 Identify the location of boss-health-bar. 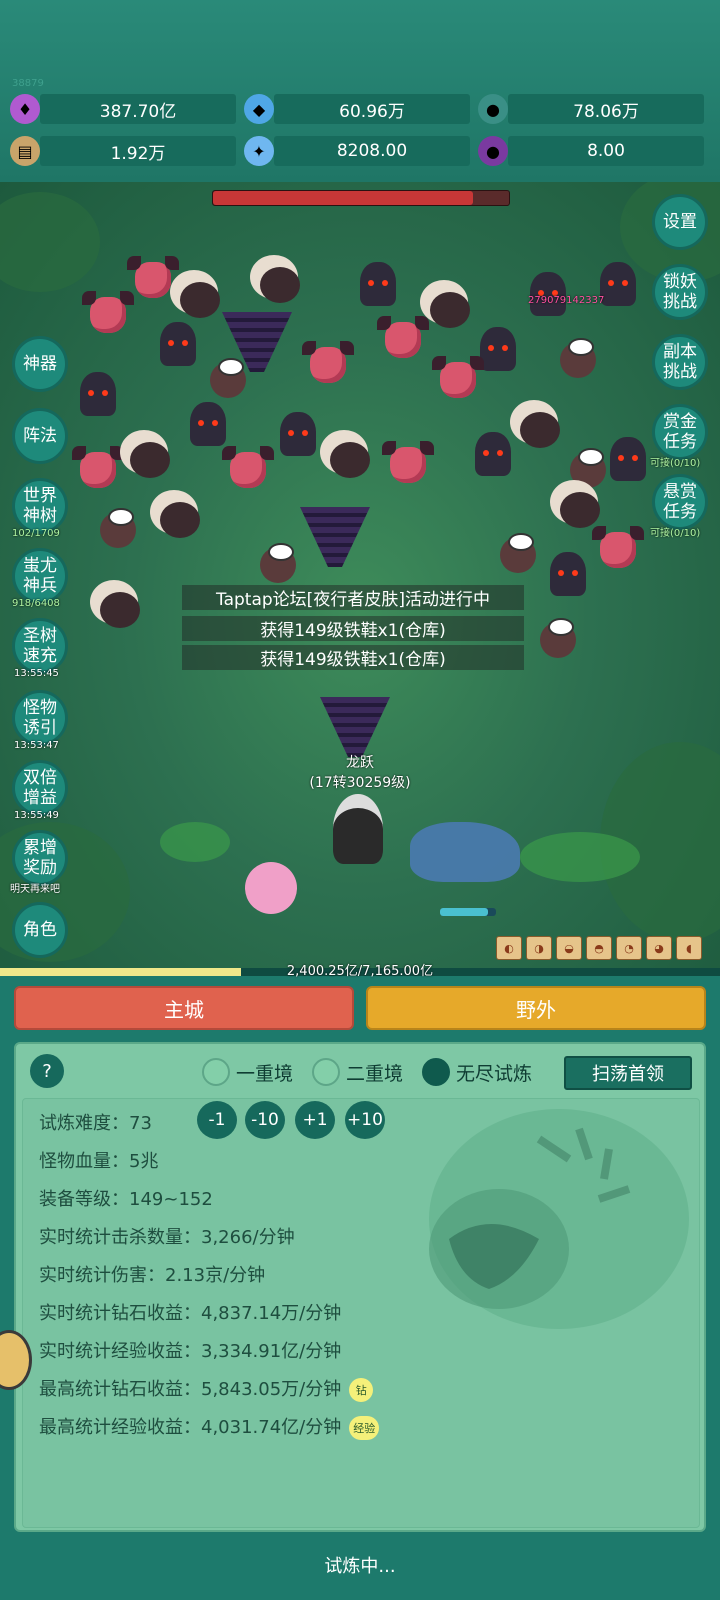
(361, 198).